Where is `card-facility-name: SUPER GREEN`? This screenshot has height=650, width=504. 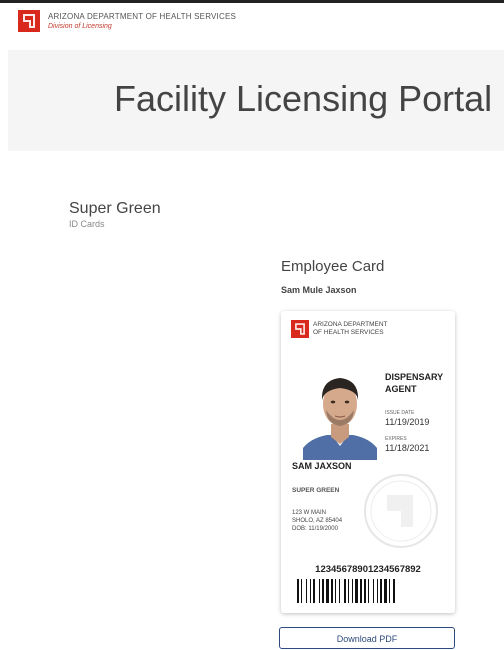
card-facility-name: SUPER GREEN is located at coordinates (316, 490).